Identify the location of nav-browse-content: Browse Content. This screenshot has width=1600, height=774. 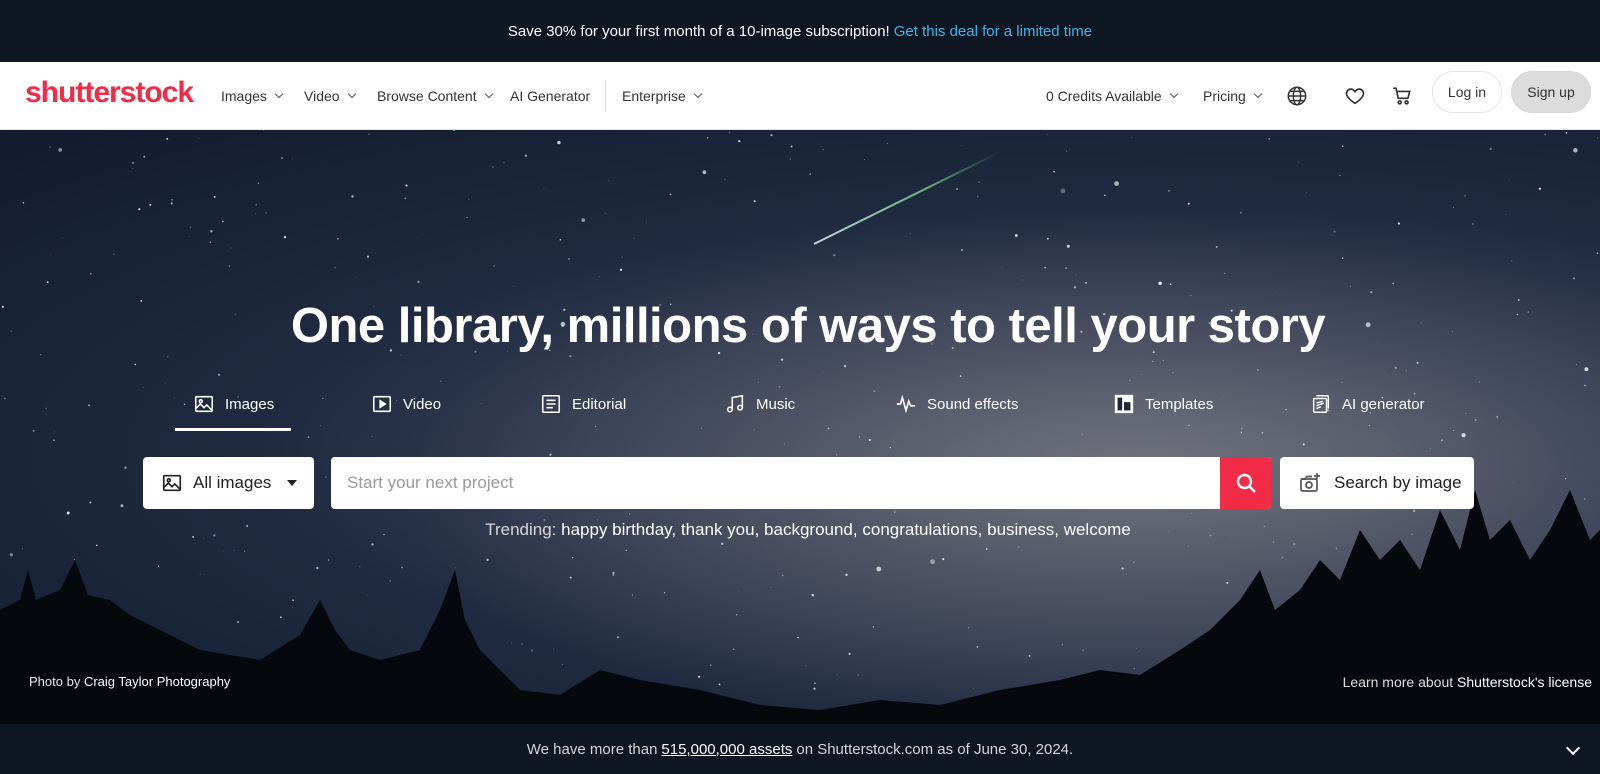
(435, 96).